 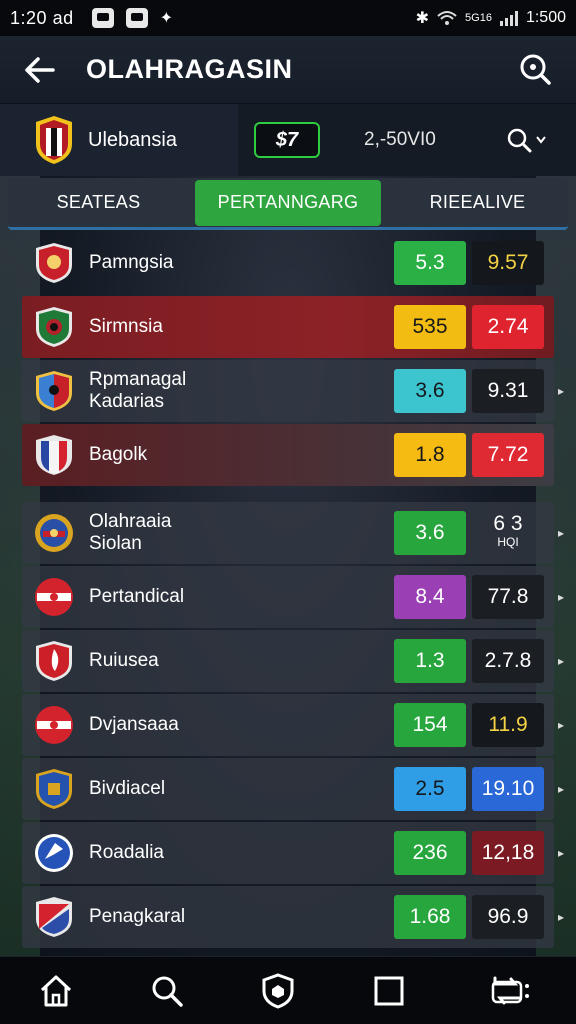 What do you see at coordinates (229, 661) in the screenshot?
I see `team-row-name: Ruiusea` at bounding box center [229, 661].